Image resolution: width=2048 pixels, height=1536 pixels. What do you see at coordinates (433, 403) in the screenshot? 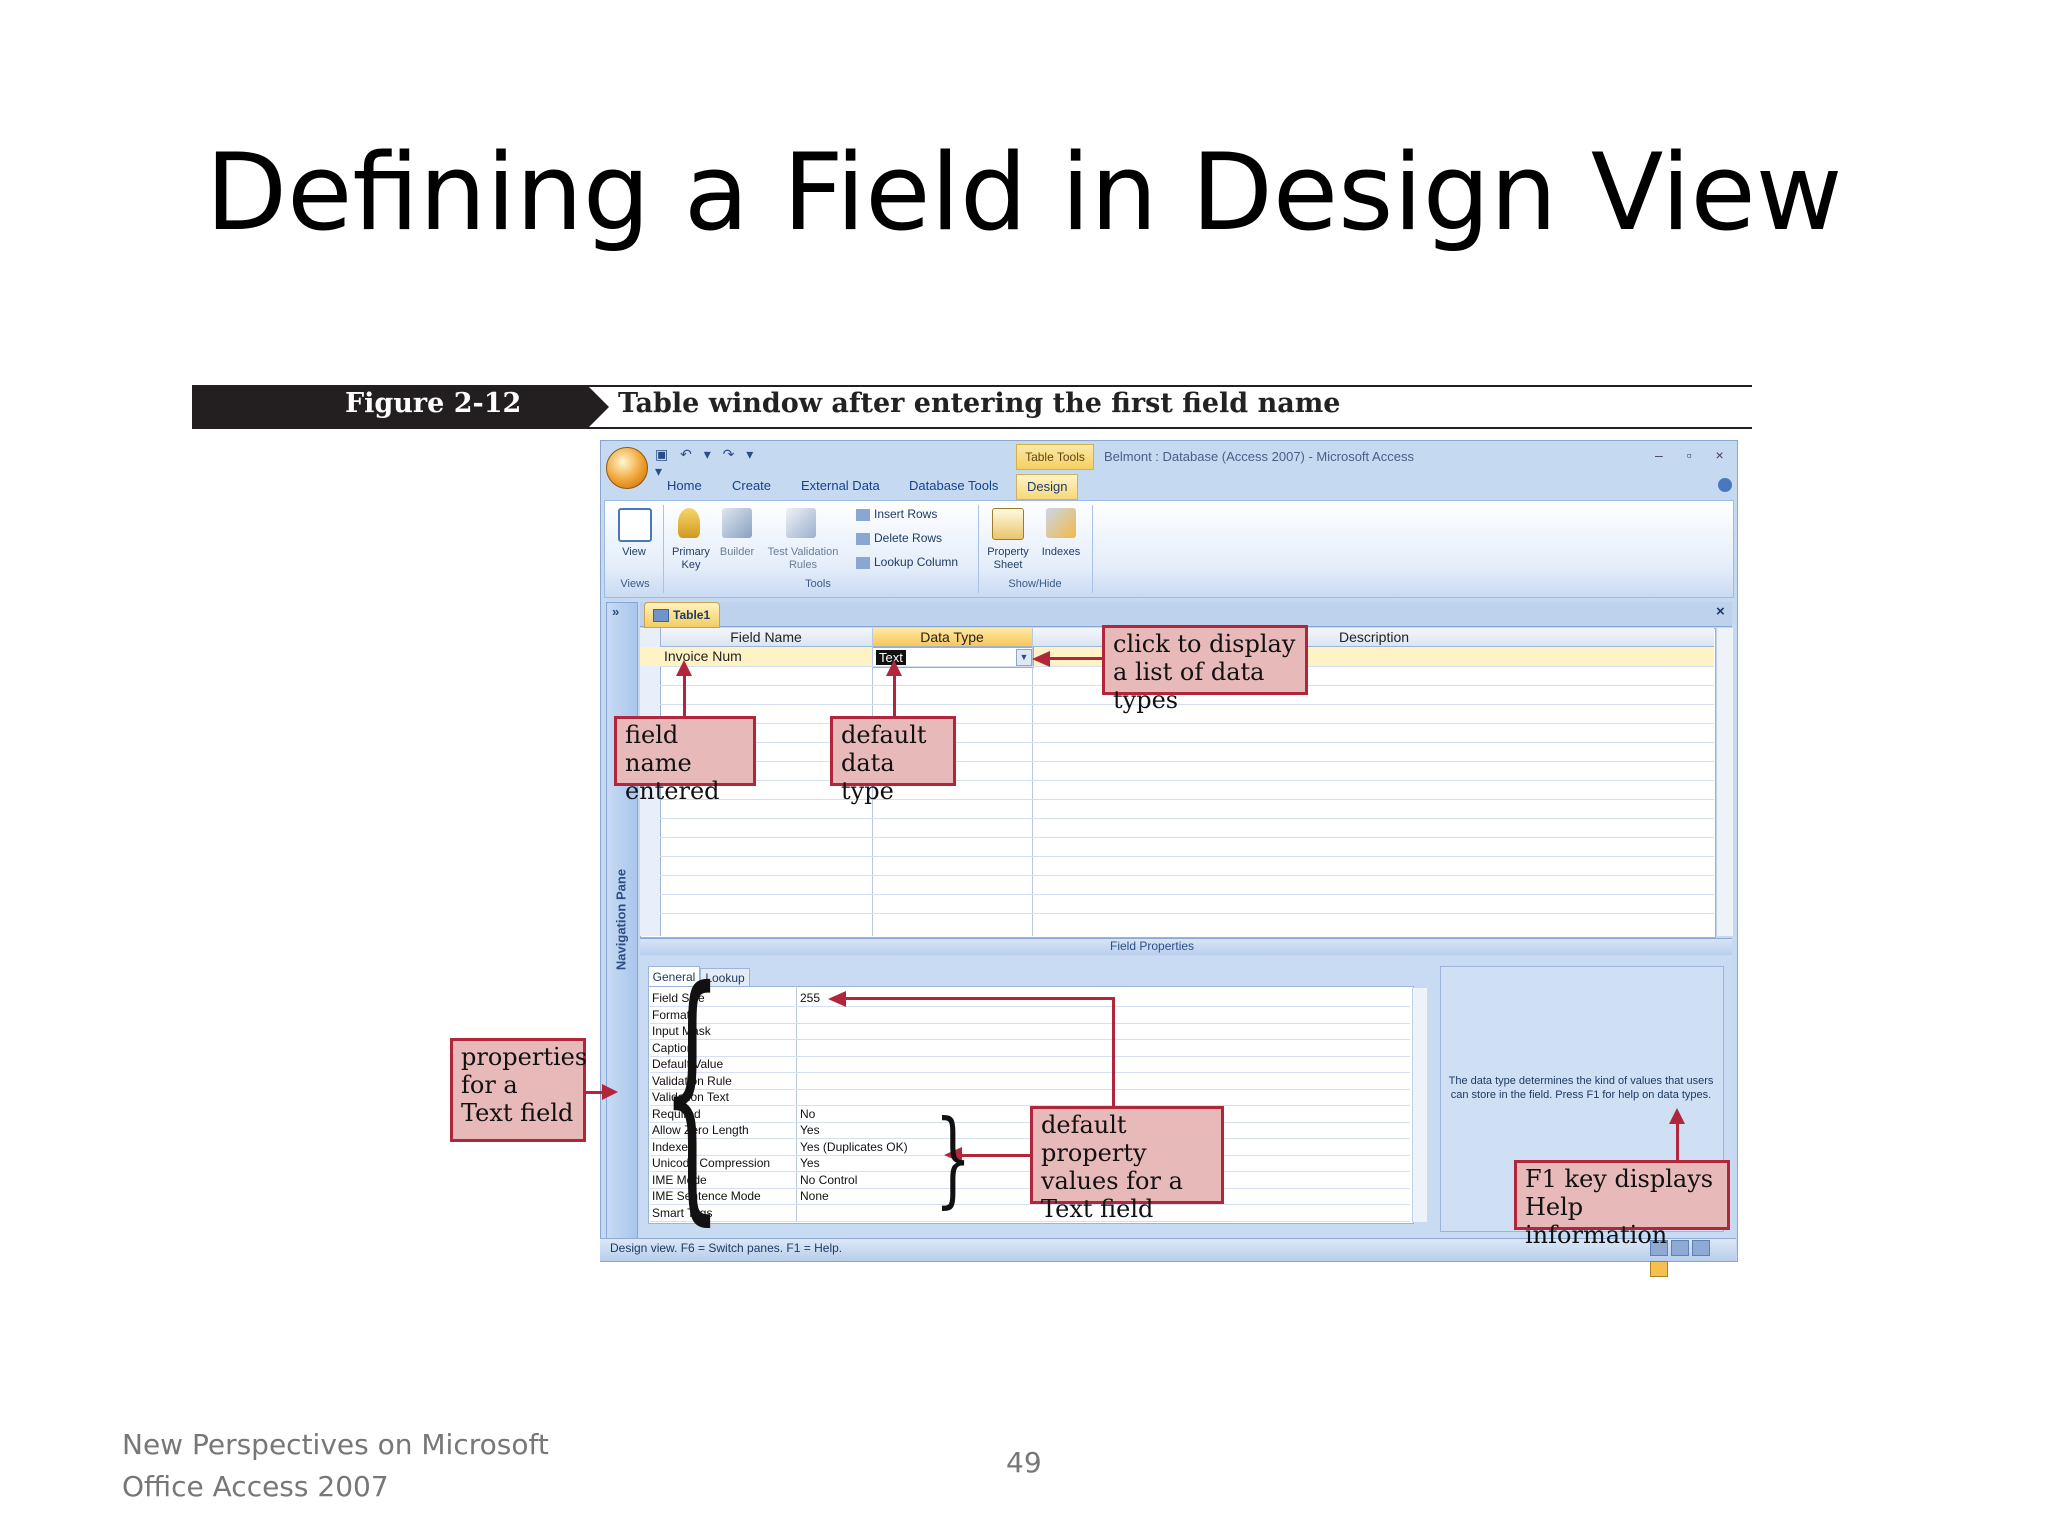
I see `figure-label: Figure 2-12` at bounding box center [433, 403].